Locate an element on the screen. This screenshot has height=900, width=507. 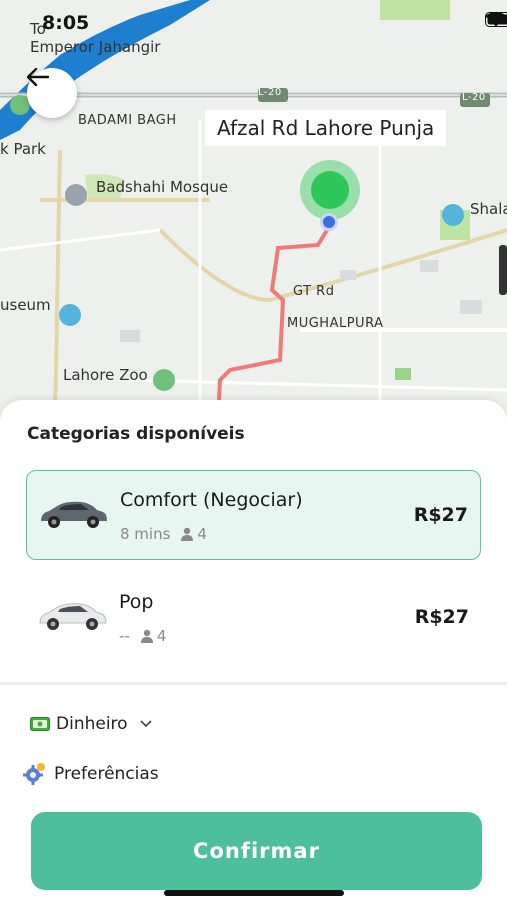
ride-option-meta: -- 4 is located at coordinates (142, 636).